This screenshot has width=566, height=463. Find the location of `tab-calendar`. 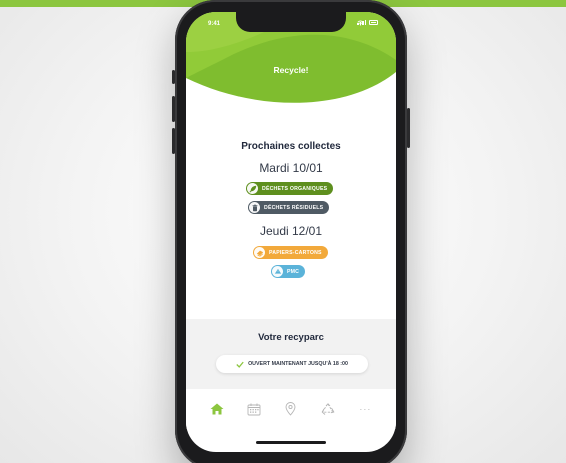

tab-calendar is located at coordinates (254, 409).